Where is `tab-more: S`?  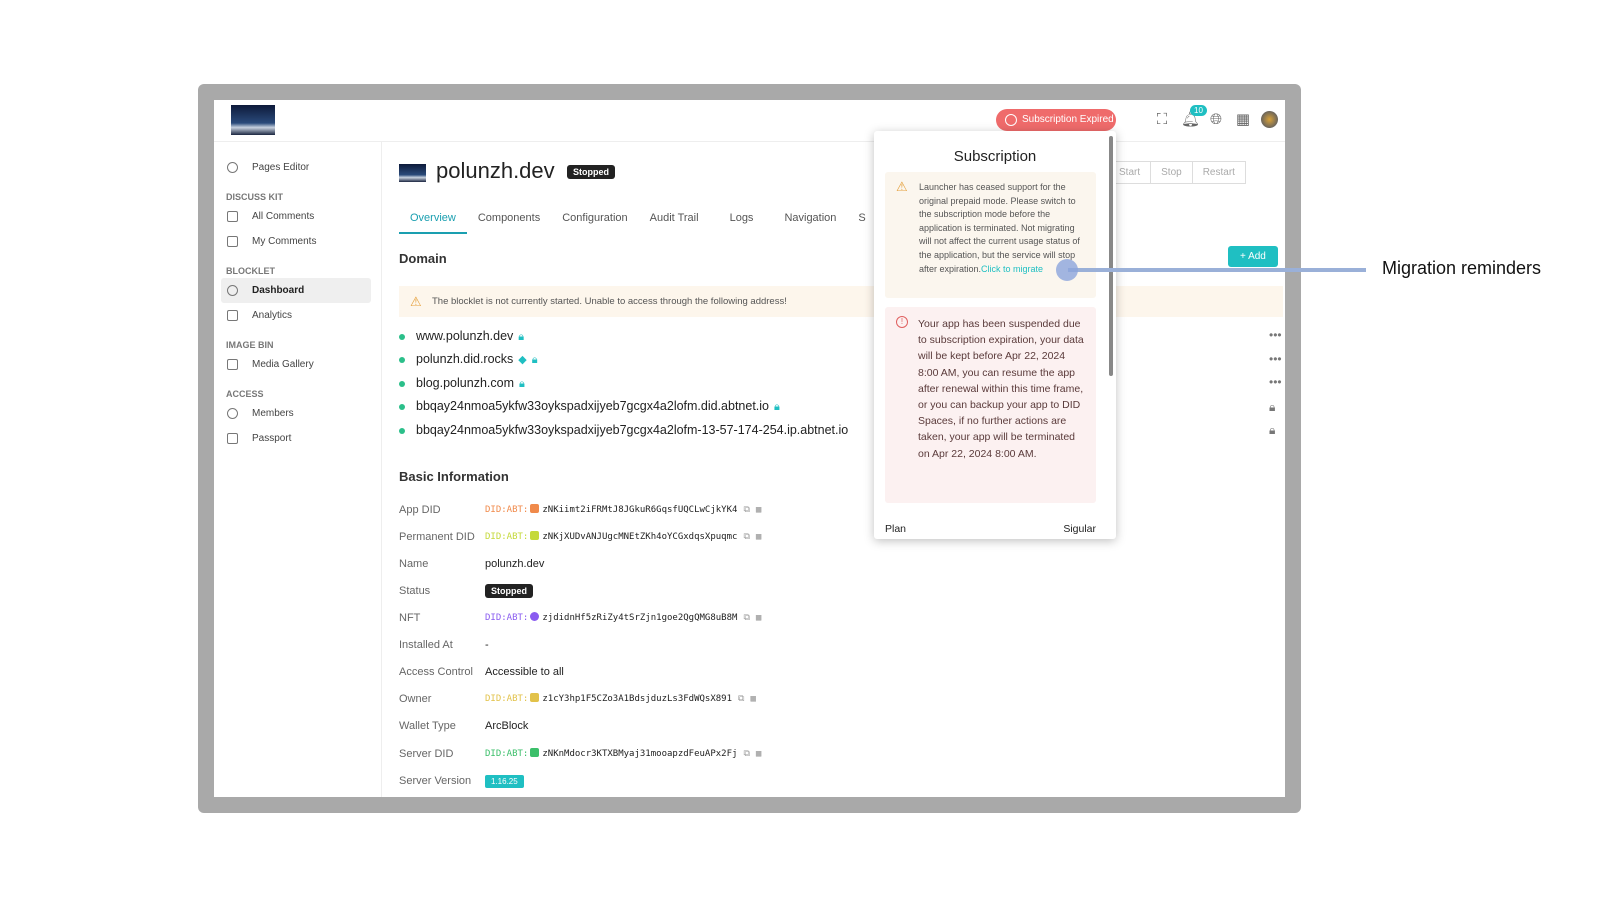
tab-more: S is located at coordinates (861, 221).